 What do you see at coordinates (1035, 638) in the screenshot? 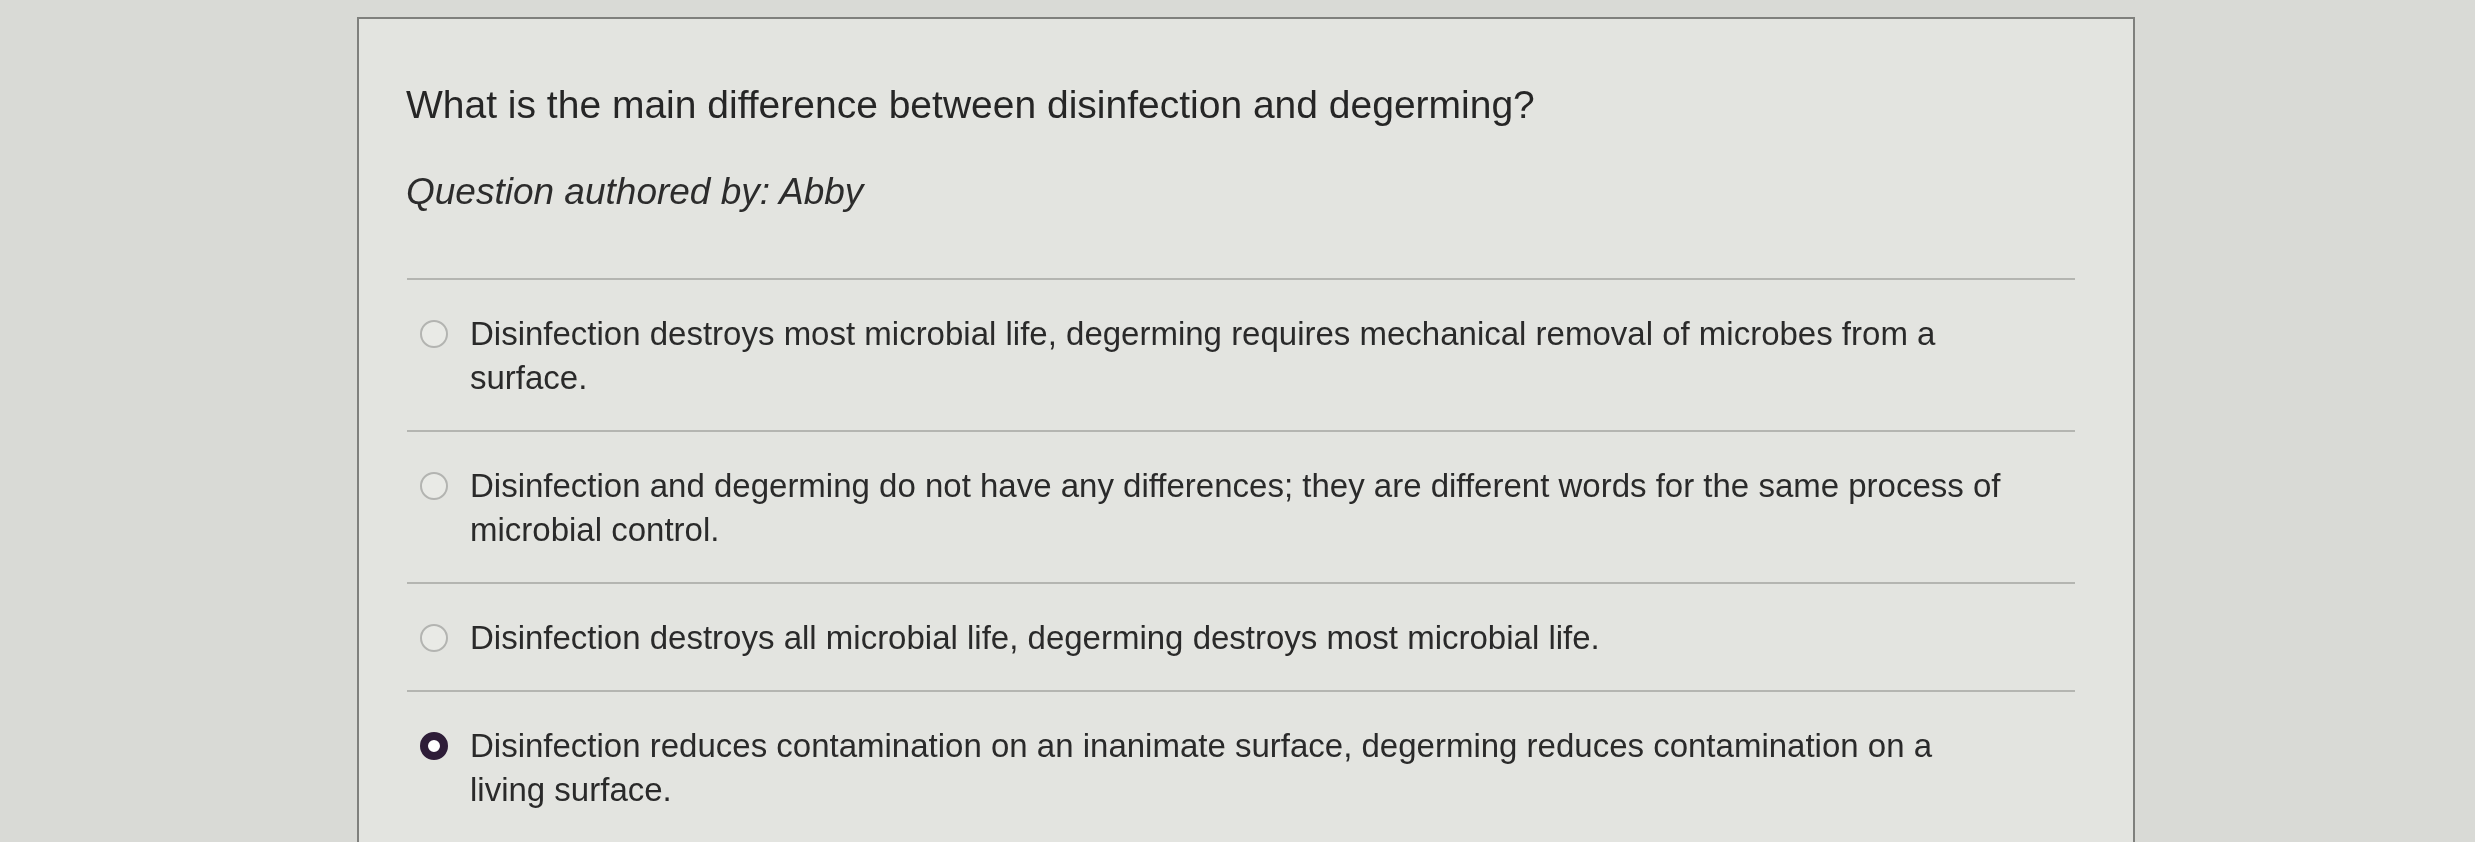
I see `answer-option-text: Disinfection destroys all microbial life, degerming destroys most microbial life.` at bounding box center [1035, 638].